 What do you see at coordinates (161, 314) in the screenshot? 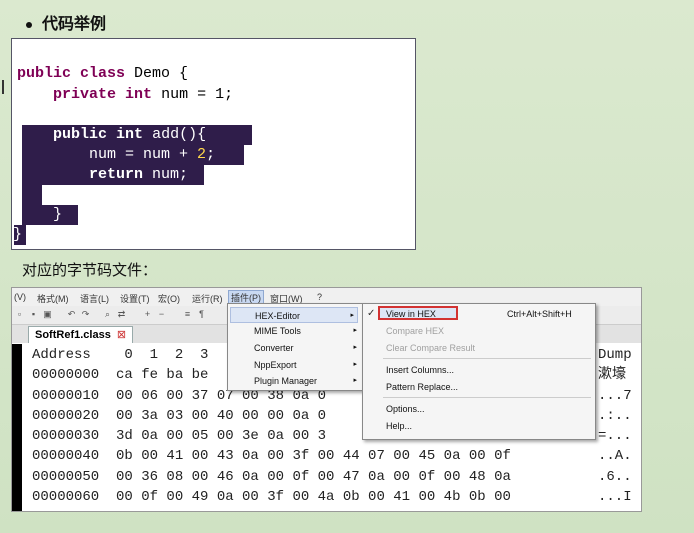
I see `zoom-out-icon: −` at bounding box center [161, 314].